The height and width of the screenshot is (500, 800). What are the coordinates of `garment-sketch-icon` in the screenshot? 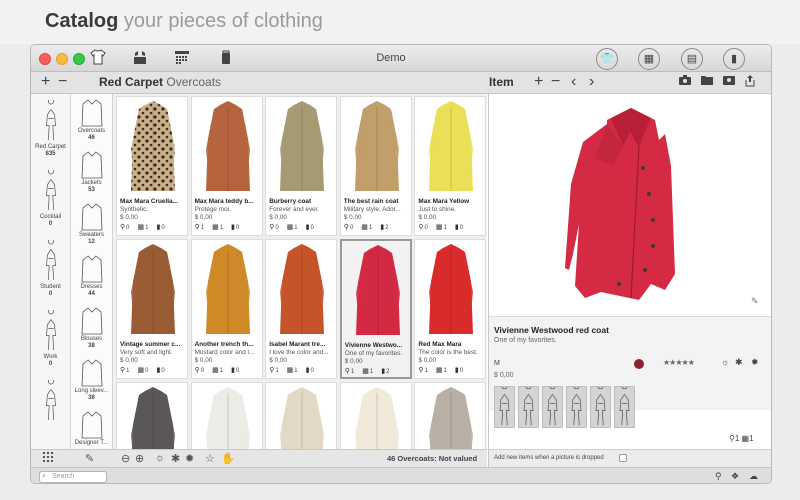 It's located at (91, 425).